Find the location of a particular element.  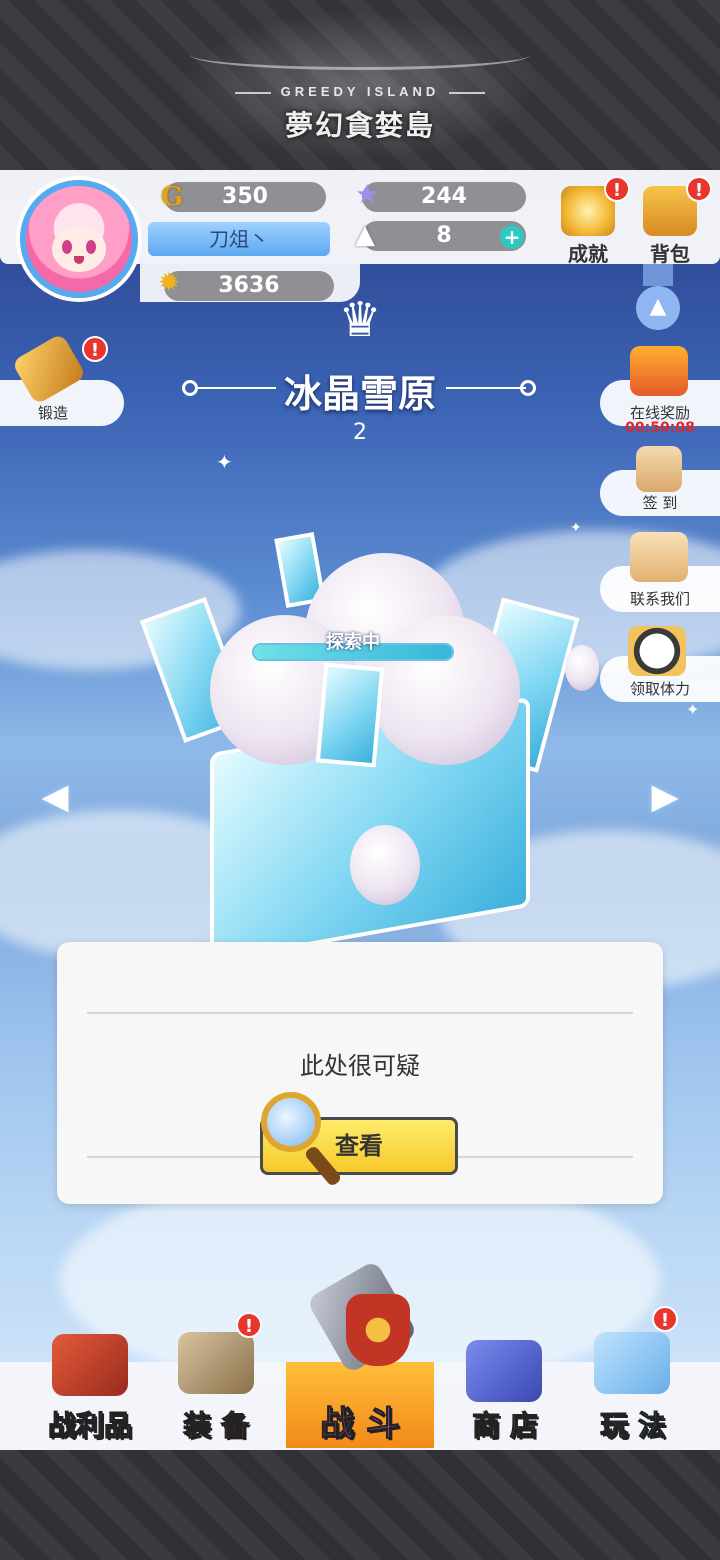

contact-us-label: 联系我们 is located at coordinates (659, 599).